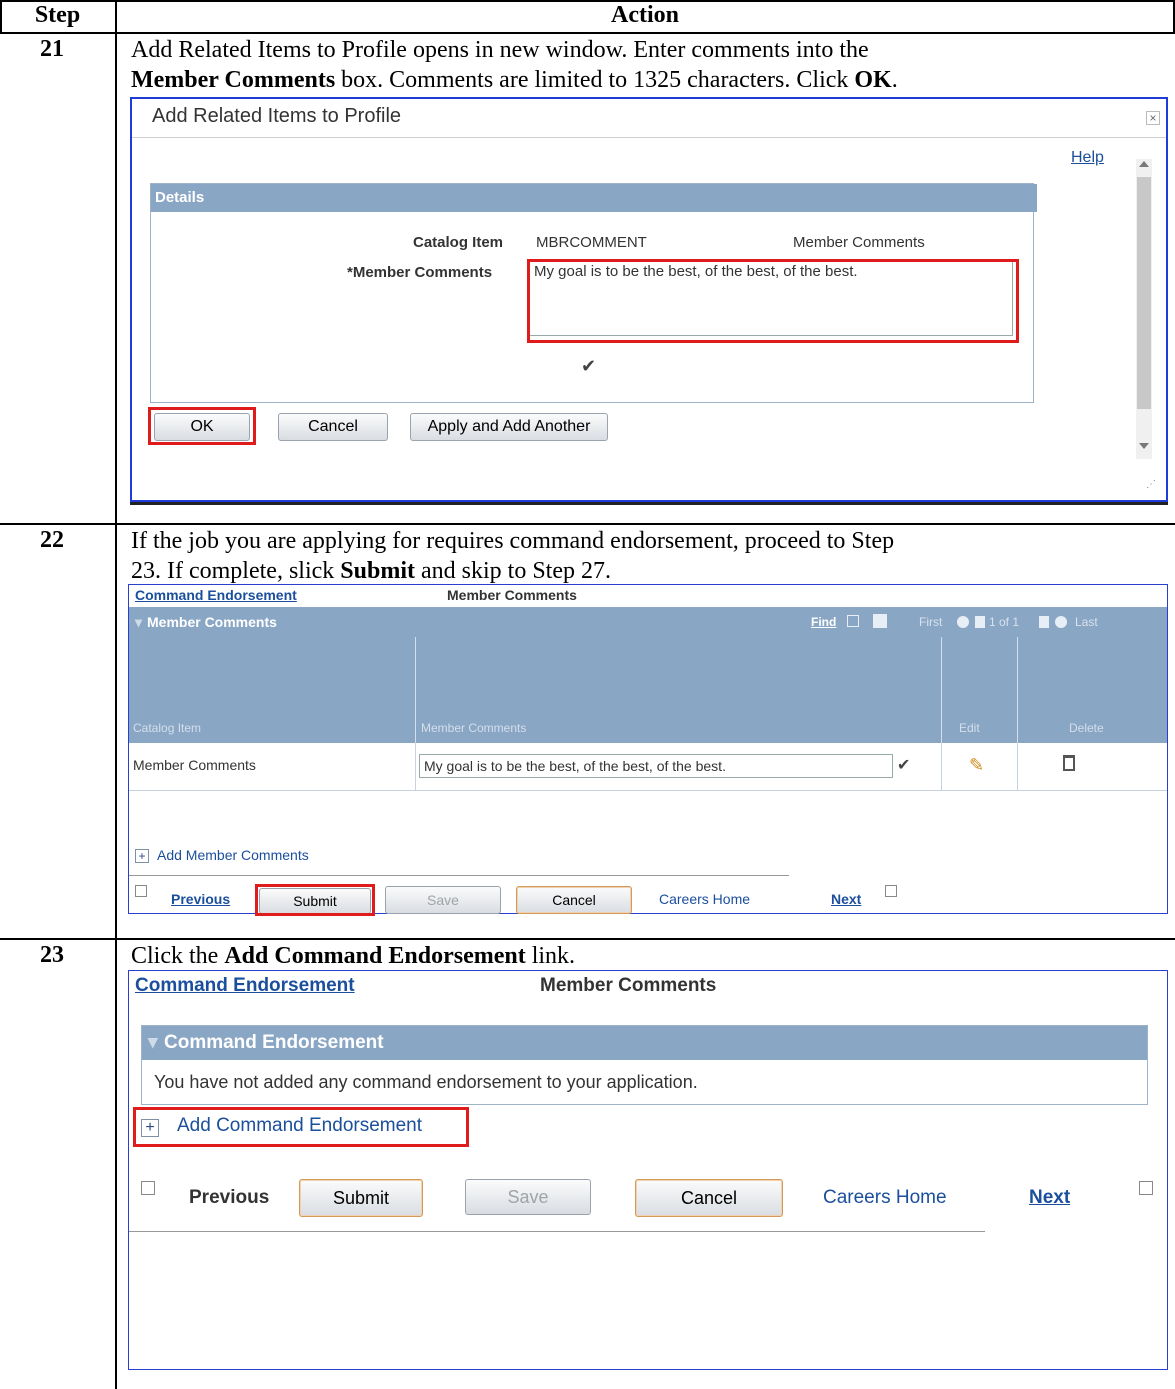 Image resolution: width=1175 pixels, height=1389 pixels. Describe the element at coordinates (1144, 293) in the screenshot. I see `scrollbar-thumb` at that location.